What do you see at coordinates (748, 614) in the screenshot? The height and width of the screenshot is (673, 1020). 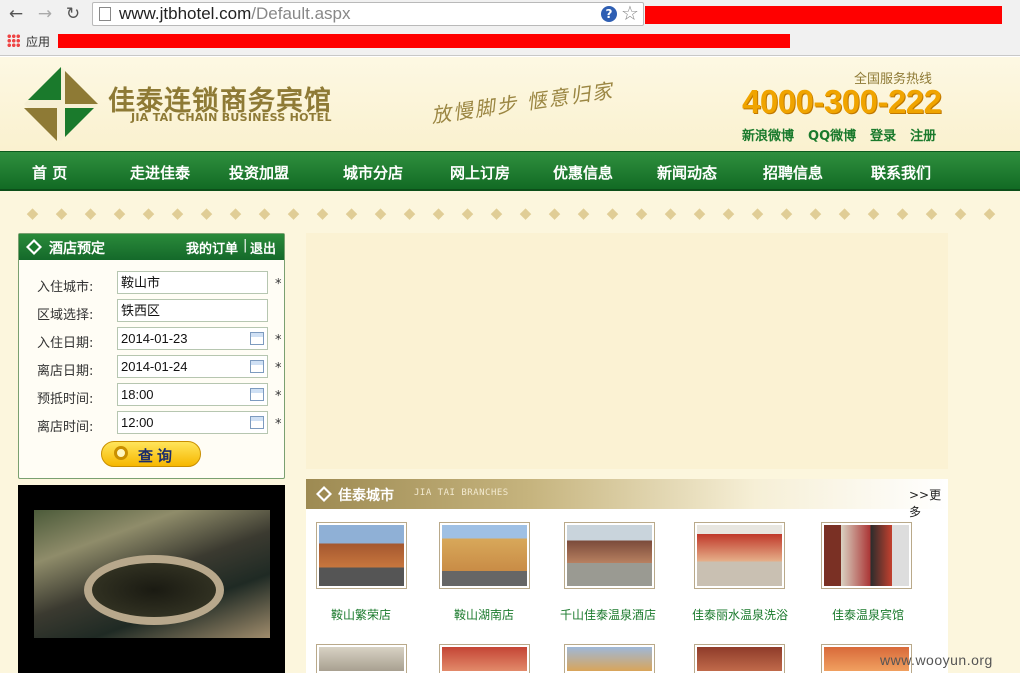 I see `branch-name: 佳泰丽水温泉洗浴` at bounding box center [748, 614].